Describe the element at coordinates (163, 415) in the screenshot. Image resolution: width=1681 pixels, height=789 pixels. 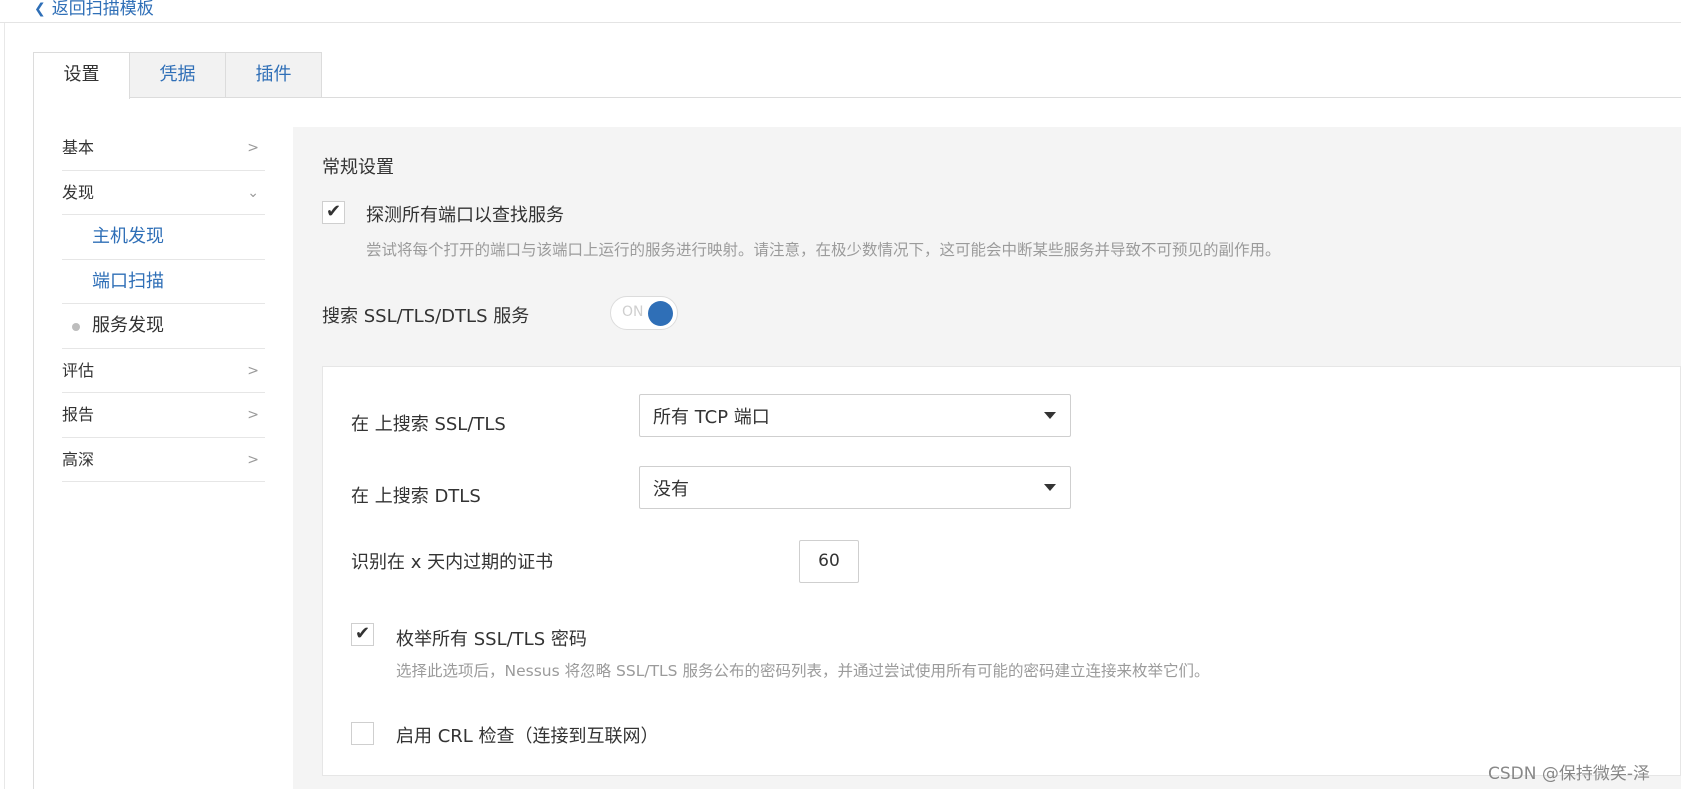
I see `sidebar-item-report: 报告 >` at that location.